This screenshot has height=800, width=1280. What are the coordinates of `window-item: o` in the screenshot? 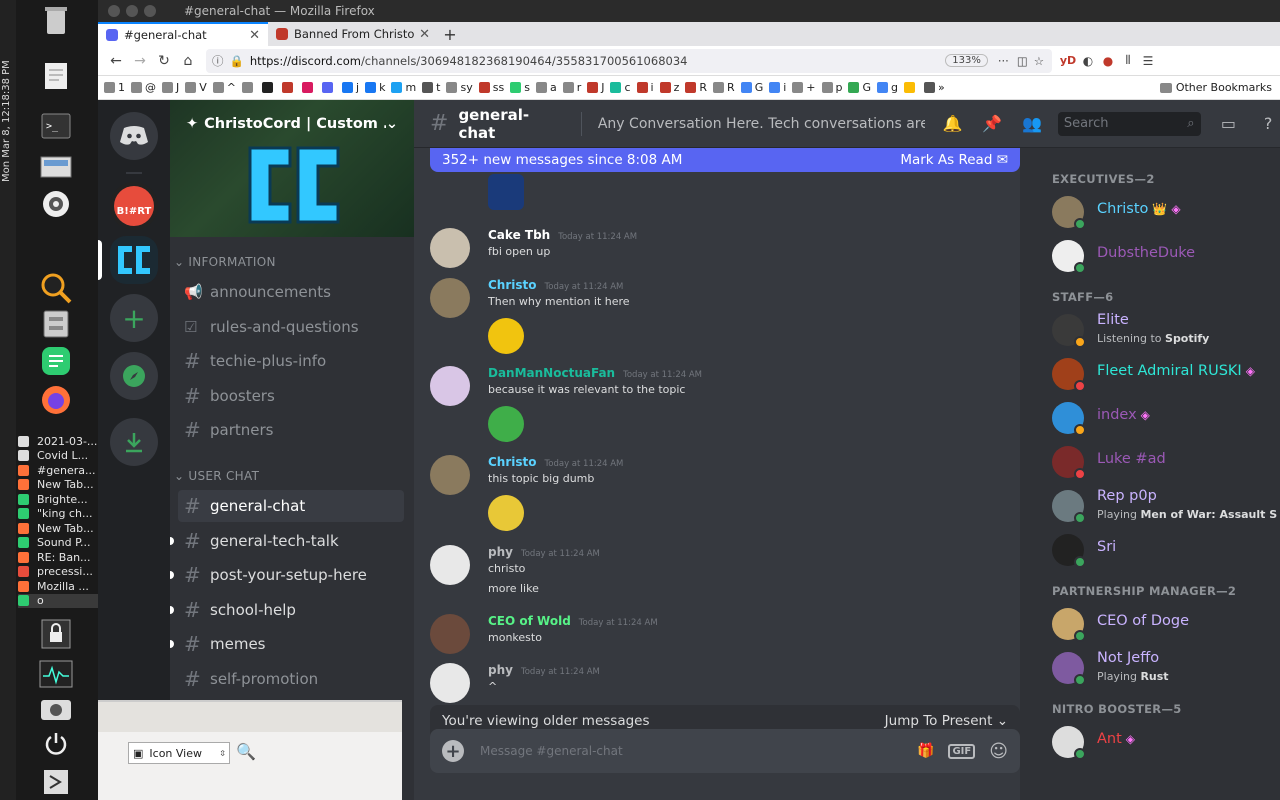 It's located at (58, 600).